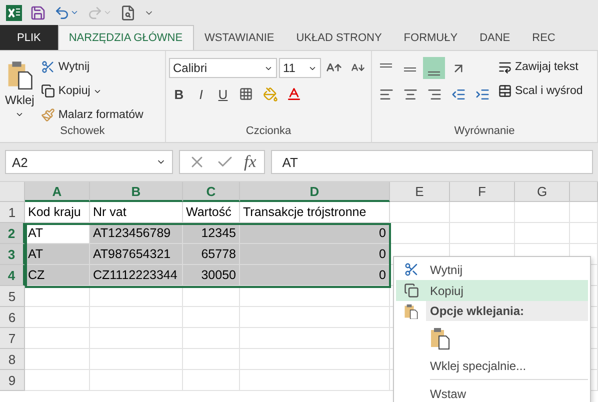 The image size is (598, 402). Describe the element at coordinates (12, 254) in the screenshot. I see `row-header: 3` at that location.